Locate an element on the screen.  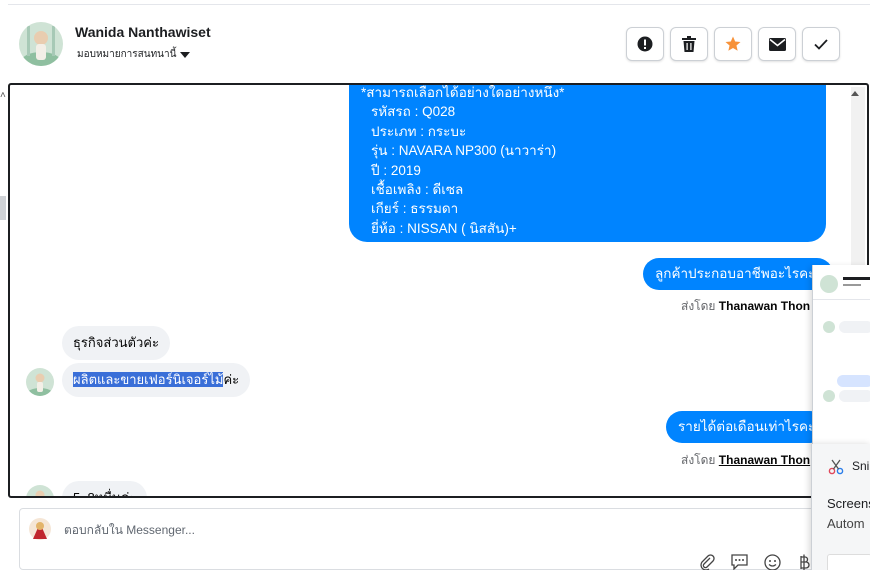
product-line: *สามารถเลือกได้อย่างใดอย่างหนึ่ง* is located at coordinates (463, 92).